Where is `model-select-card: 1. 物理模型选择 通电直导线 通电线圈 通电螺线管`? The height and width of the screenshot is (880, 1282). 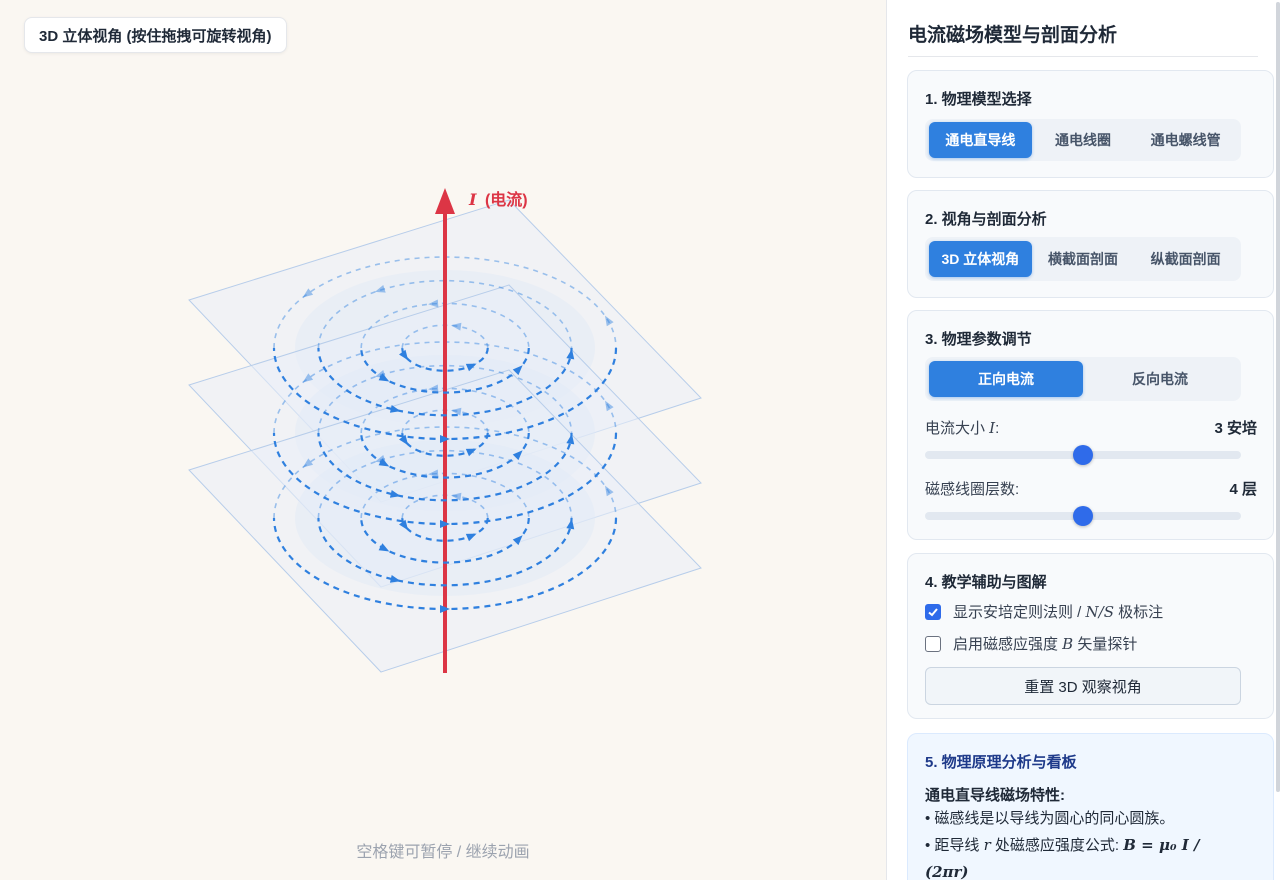 model-select-card: 1. 物理模型选择 通电直导线 通电线圈 通电螺线管 is located at coordinates (1090, 124).